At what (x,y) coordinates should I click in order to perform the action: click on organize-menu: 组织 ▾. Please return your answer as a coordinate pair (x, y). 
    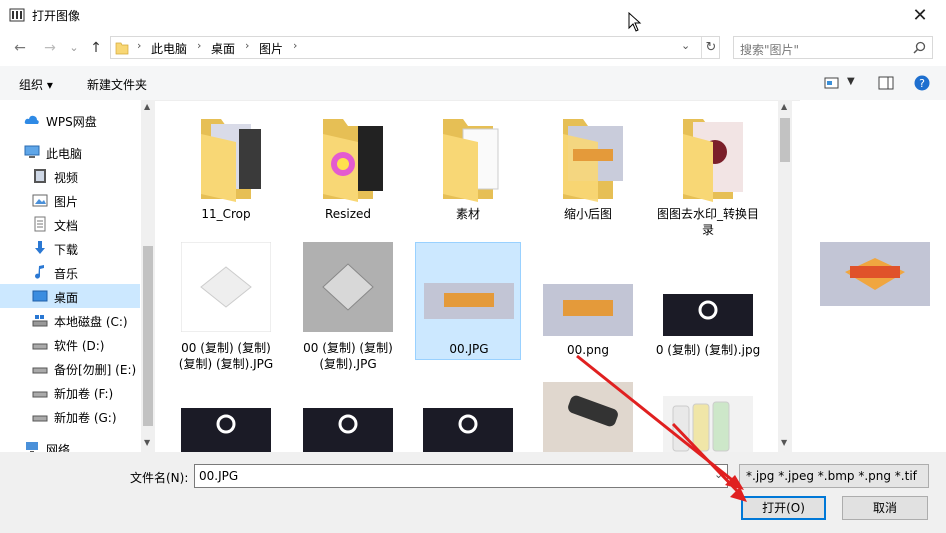
    Looking at the image, I should click on (36, 84).